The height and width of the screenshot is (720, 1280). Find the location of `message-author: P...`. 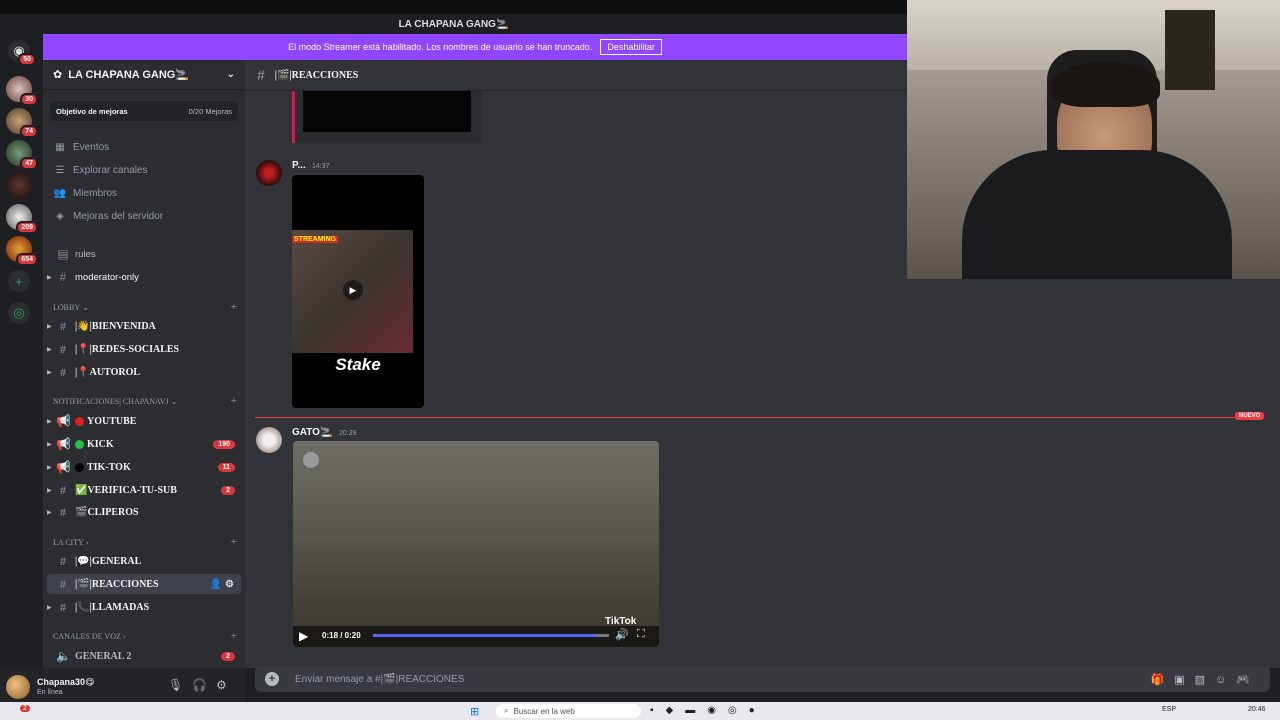

message-author: P... is located at coordinates (299, 165).